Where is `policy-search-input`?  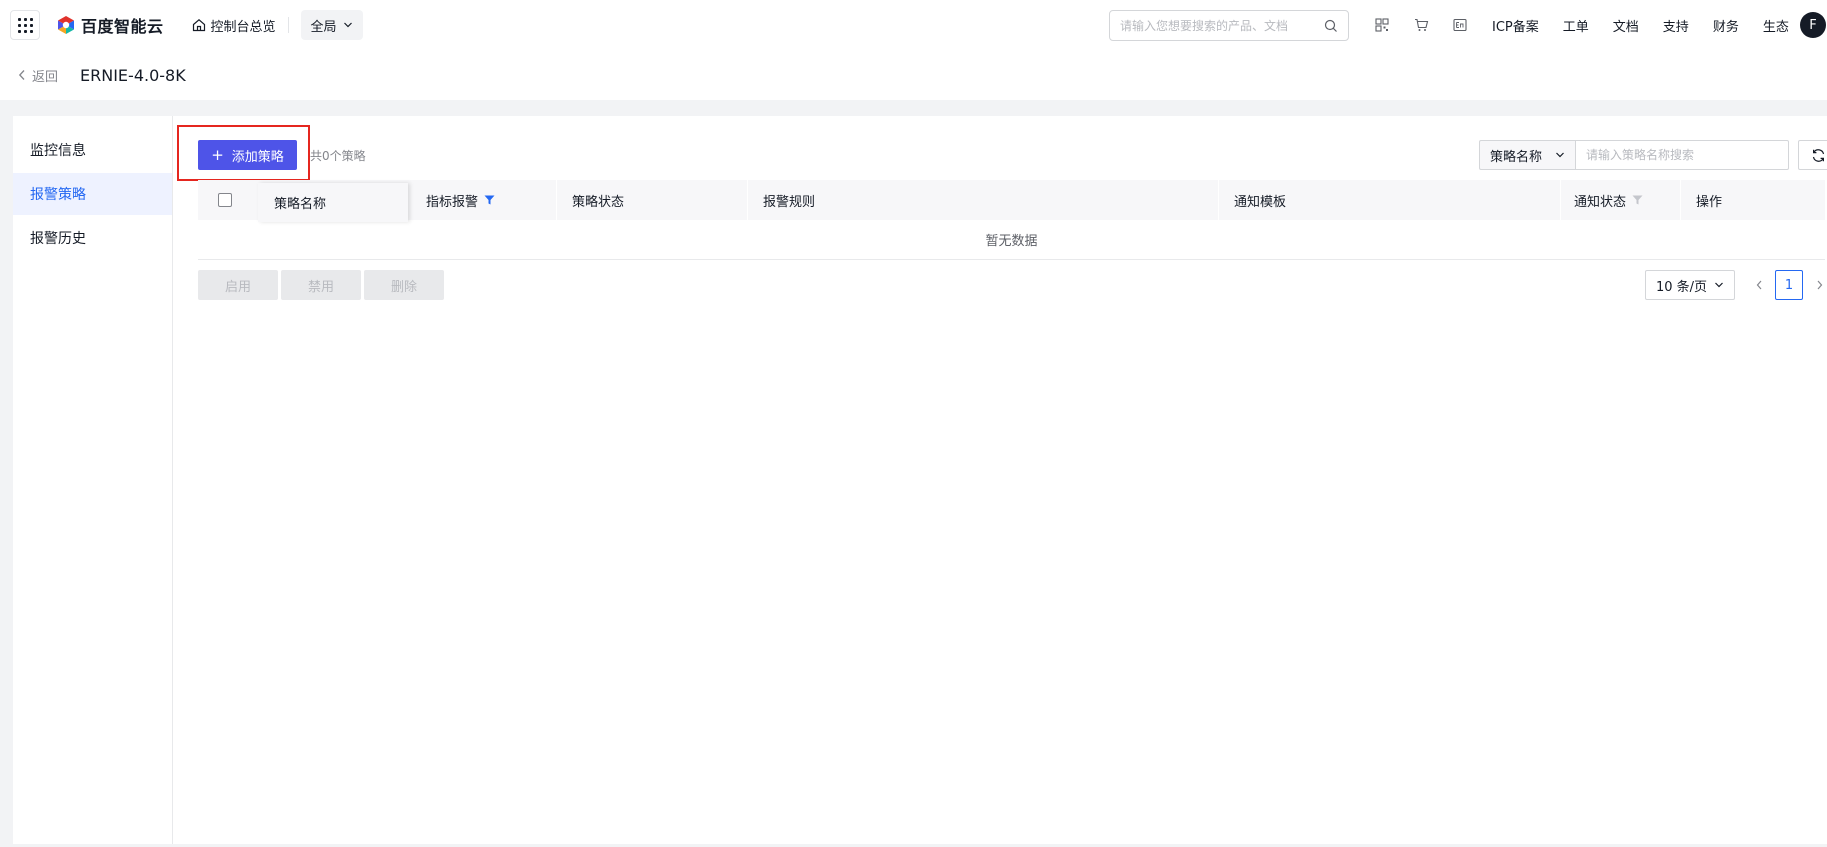
policy-search-input is located at coordinates (1682, 155).